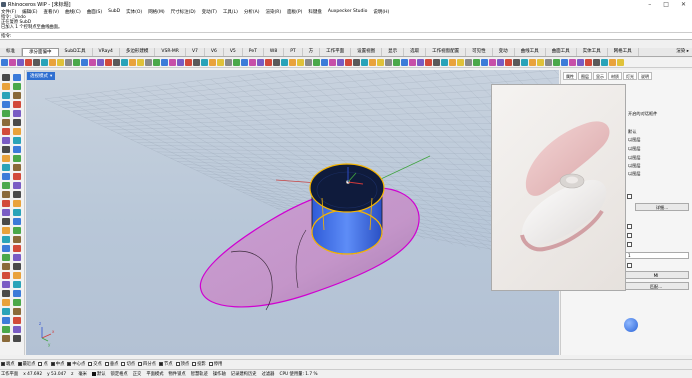 This screenshot has height=378, width=692. What do you see at coordinates (165, 364) in the screenshot?
I see `osnap-option: 节点` at bounding box center [165, 364].